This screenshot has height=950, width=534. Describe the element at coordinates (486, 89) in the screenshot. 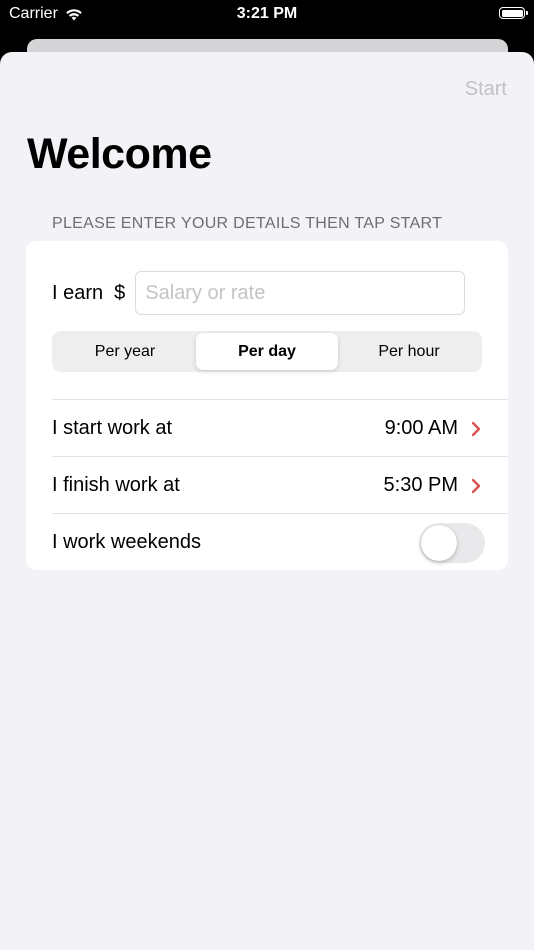

I see `start-button: Start` at that location.